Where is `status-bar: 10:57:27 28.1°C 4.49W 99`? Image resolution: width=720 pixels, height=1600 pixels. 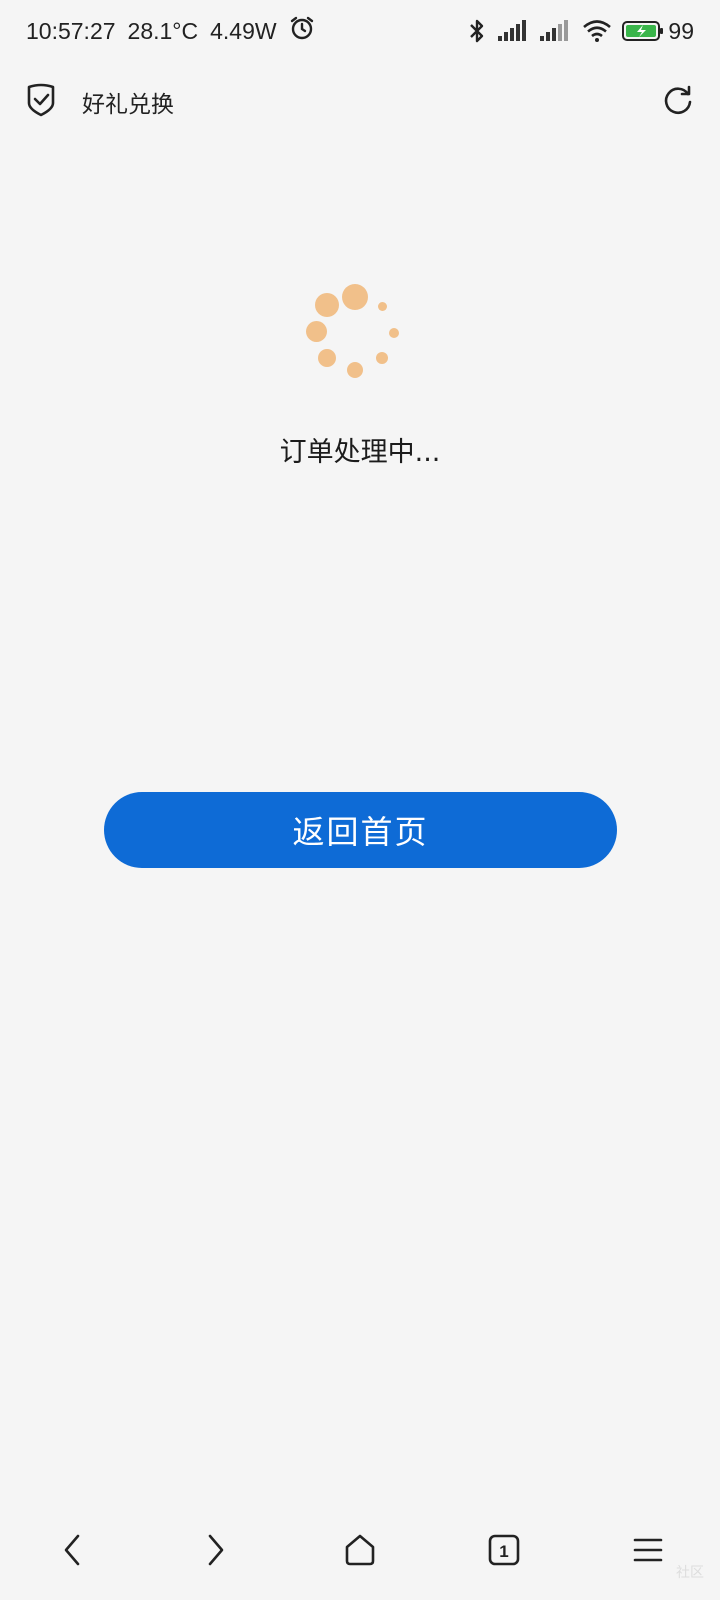 status-bar: 10:57:27 28.1°C 4.49W 99 is located at coordinates (360, 31).